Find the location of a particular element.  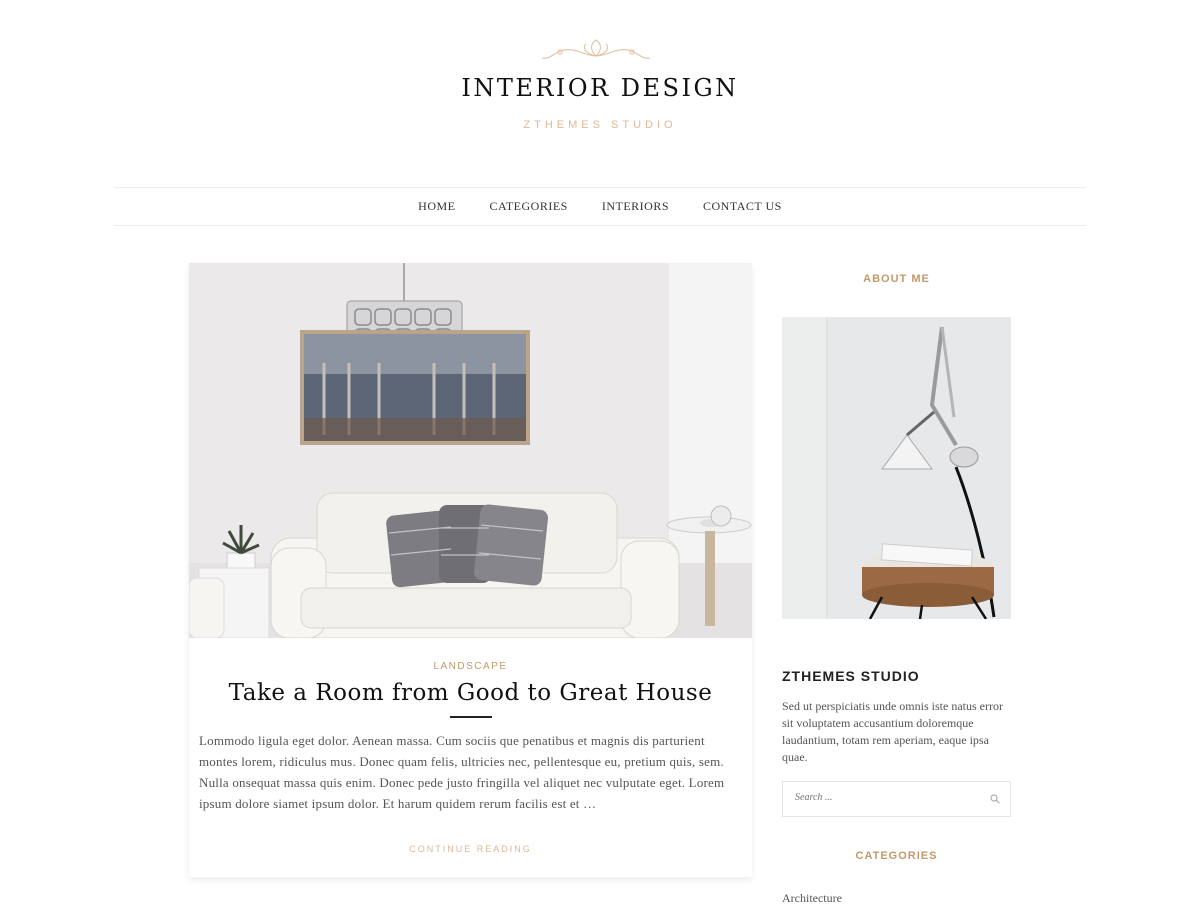

about-image is located at coordinates (896, 468).